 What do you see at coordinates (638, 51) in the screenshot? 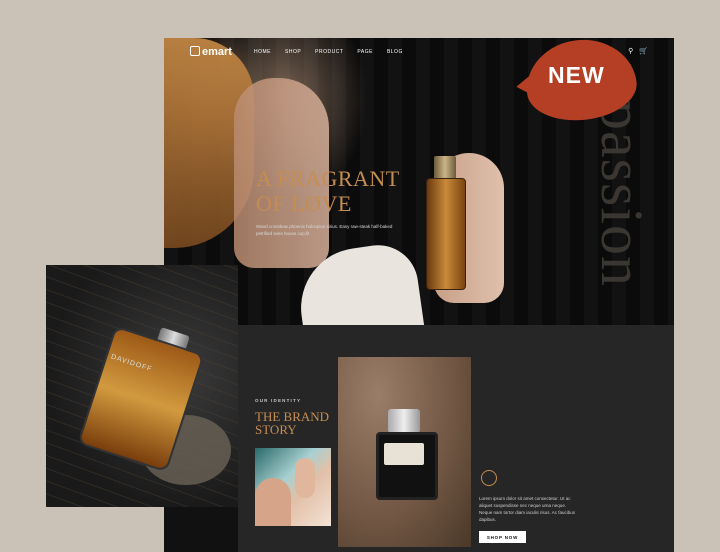
I see `nav-icons: ⚲ 🛒` at bounding box center [638, 51].